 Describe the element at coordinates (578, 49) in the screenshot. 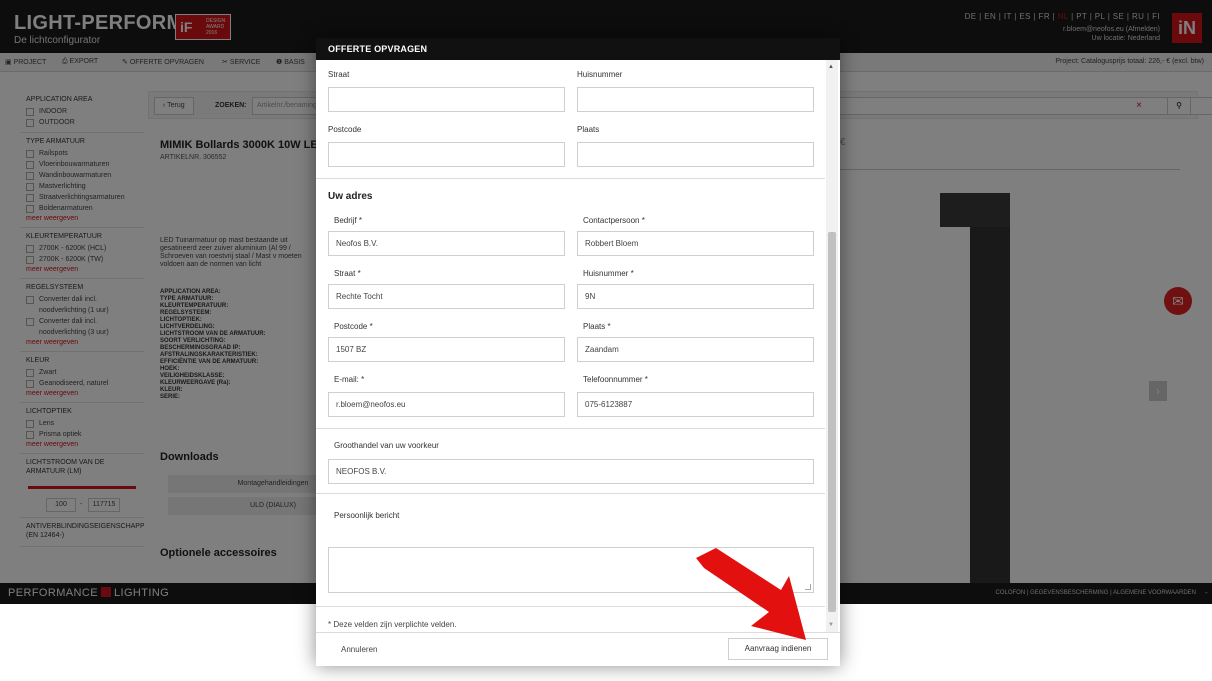

I see `dialog-title: OFFERTE OPVRAGEN` at that location.